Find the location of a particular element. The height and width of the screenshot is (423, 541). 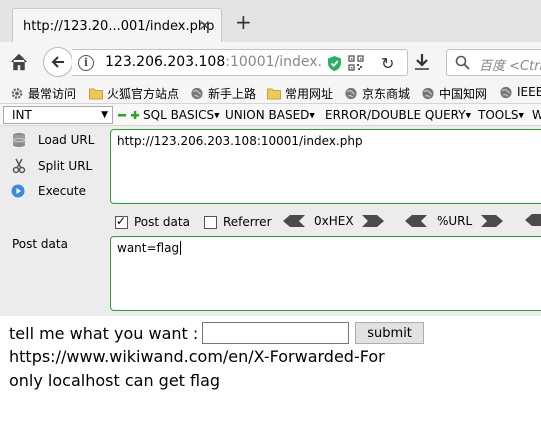

menu-union-based: UNION BASED▼ is located at coordinates (270, 115).